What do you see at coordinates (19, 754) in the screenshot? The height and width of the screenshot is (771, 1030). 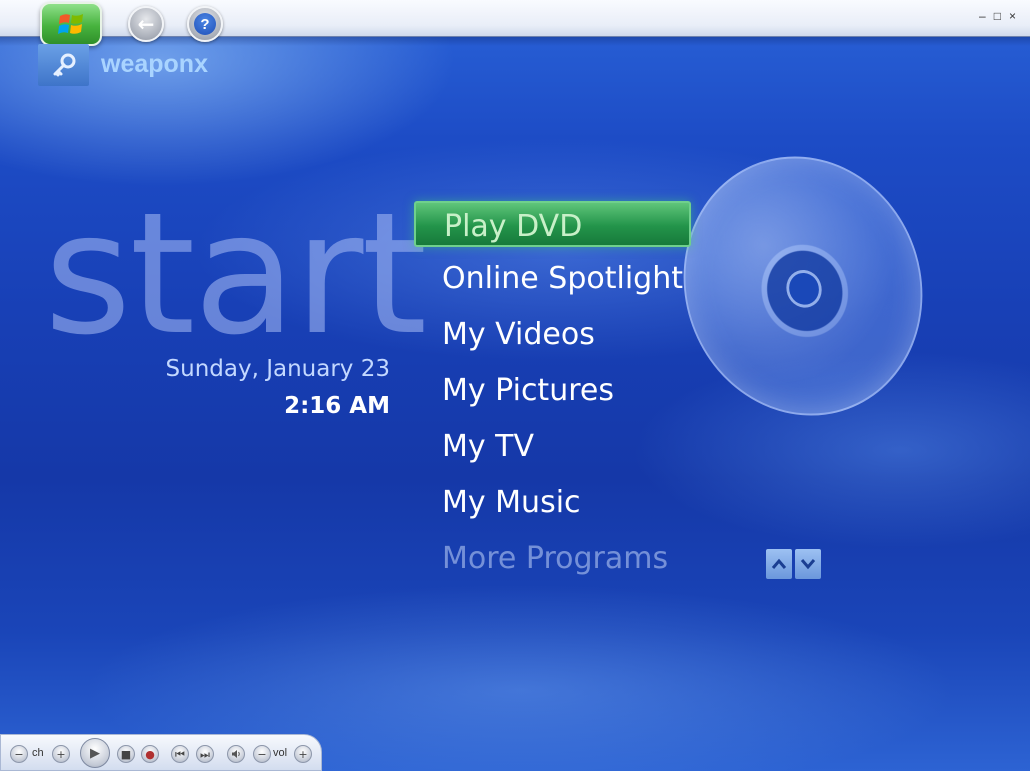 I see `channel-down-button: −` at bounding box center [19, 754].